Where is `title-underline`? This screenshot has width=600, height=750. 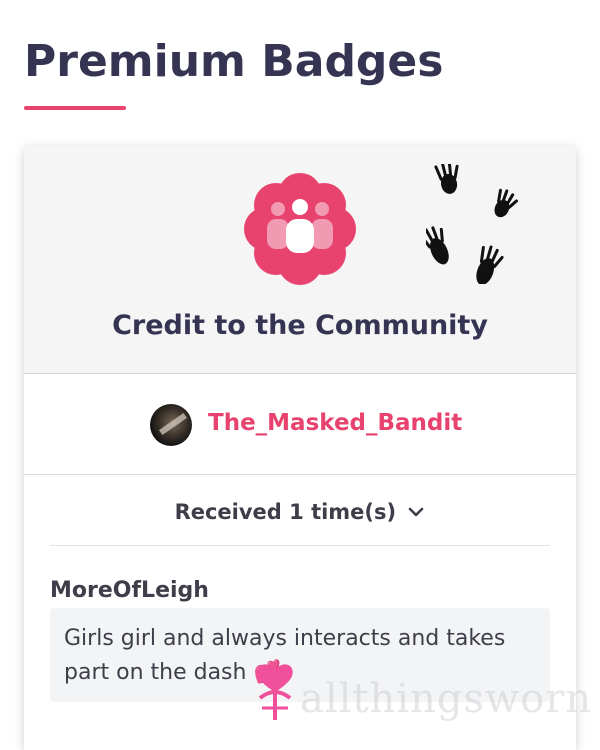
title-underline is located at coordinates (75, 108).